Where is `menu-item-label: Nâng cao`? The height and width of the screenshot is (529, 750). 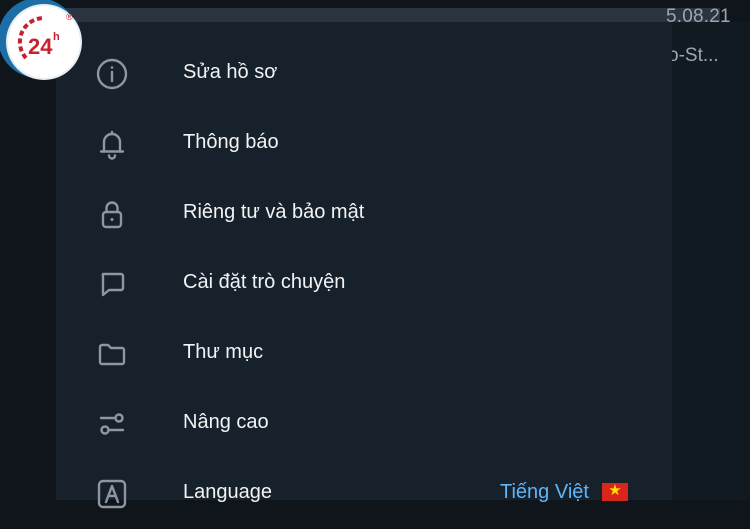 menu-item-label: Nâng cao is located at coordinates (226, 422).